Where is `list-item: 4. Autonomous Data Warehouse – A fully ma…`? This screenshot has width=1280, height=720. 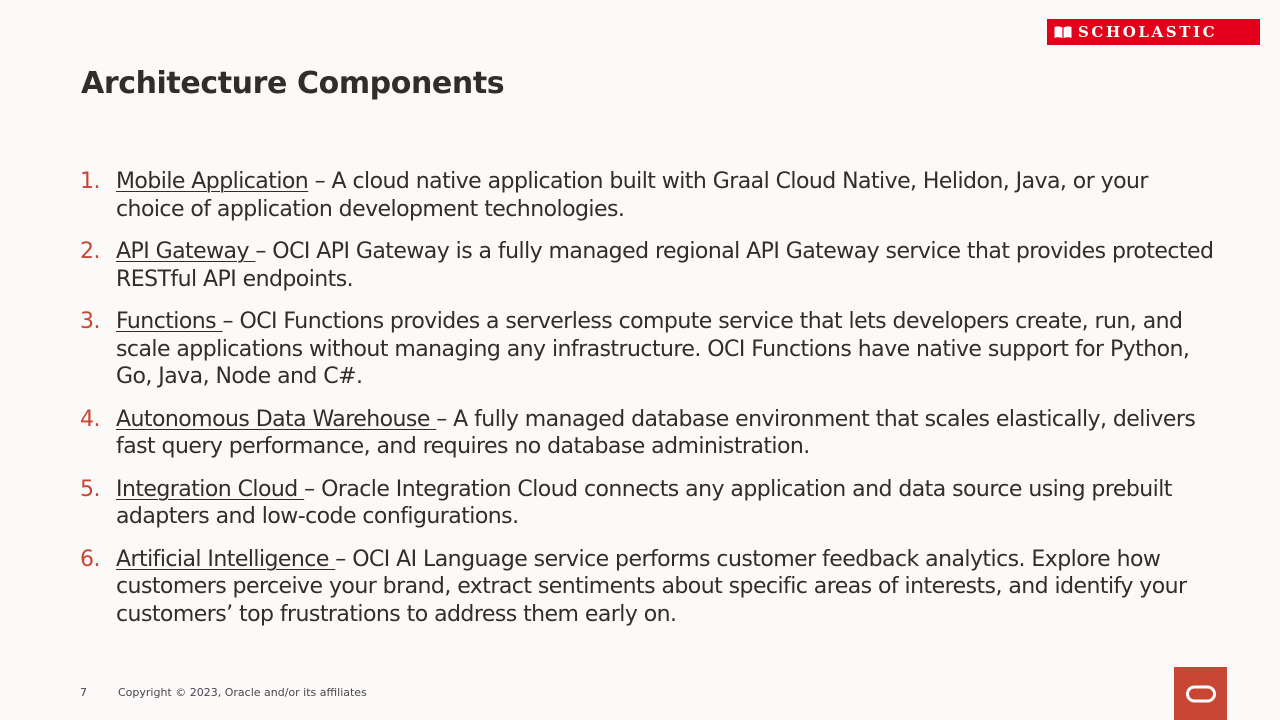
list-item: 4. Autonomous Data Warehouse – A fully ma… is located at coordinates (650, 433).